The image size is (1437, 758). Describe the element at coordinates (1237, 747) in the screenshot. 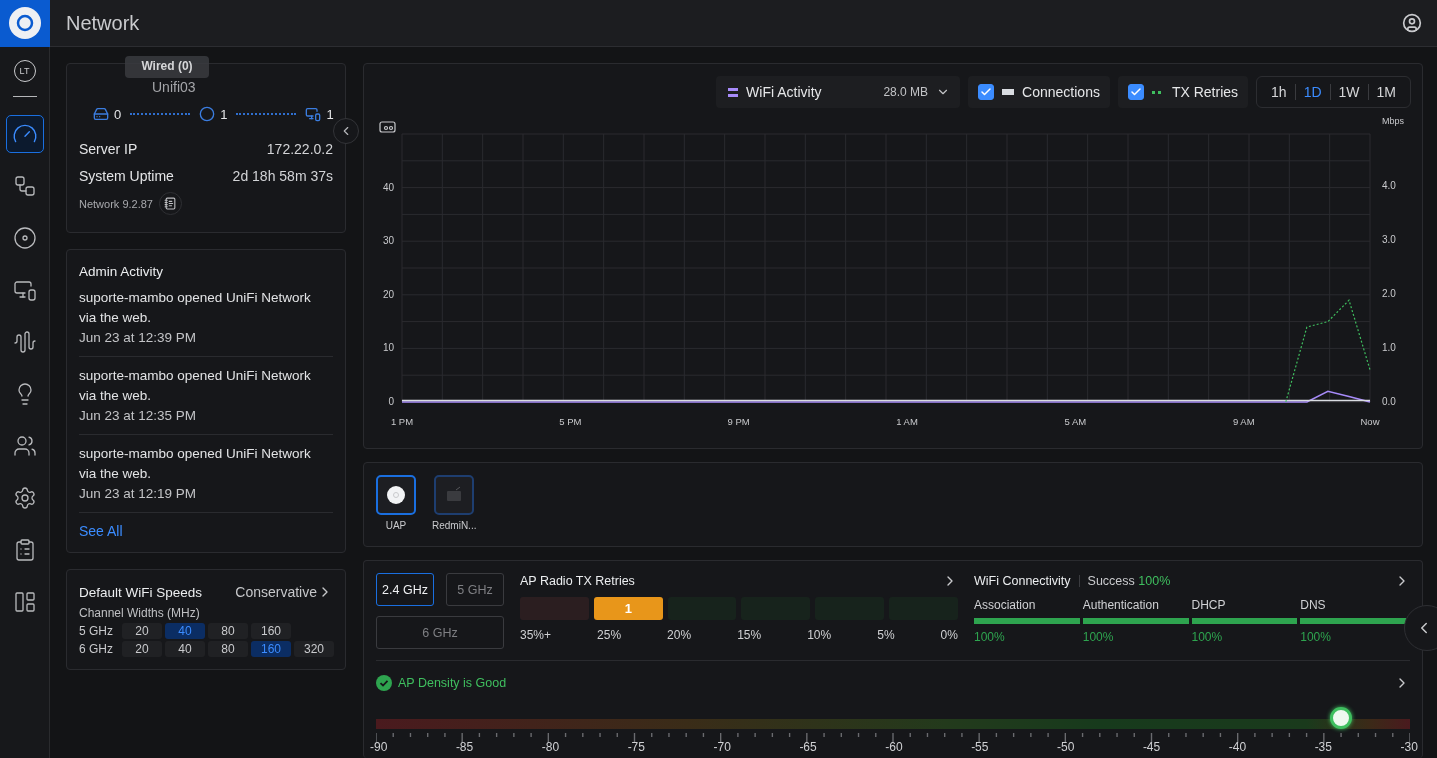

I see `scale-label: -40` at that location.